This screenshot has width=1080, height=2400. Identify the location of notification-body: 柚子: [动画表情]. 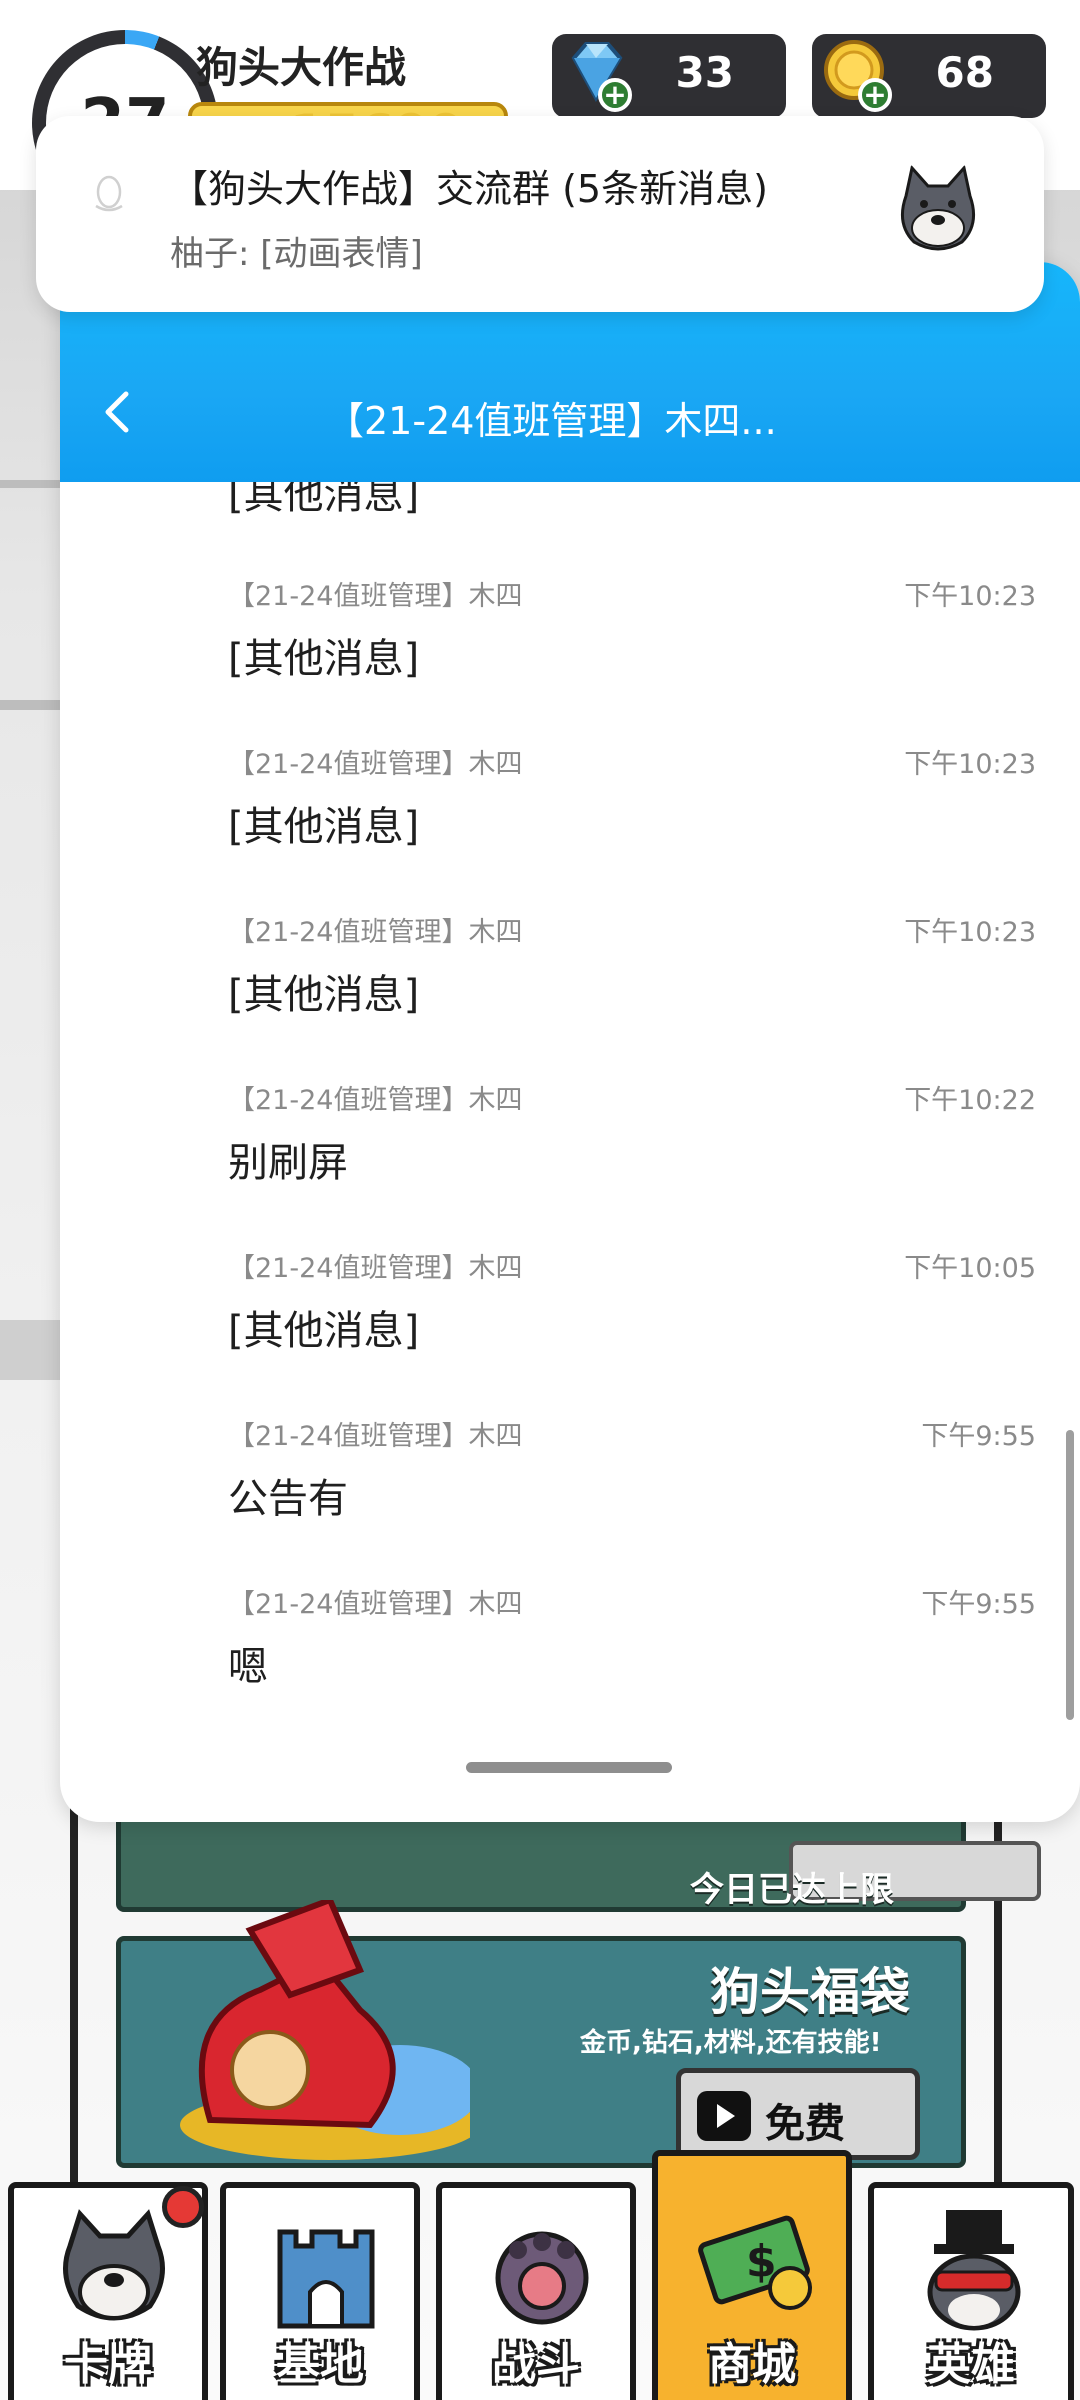
(296, 254).